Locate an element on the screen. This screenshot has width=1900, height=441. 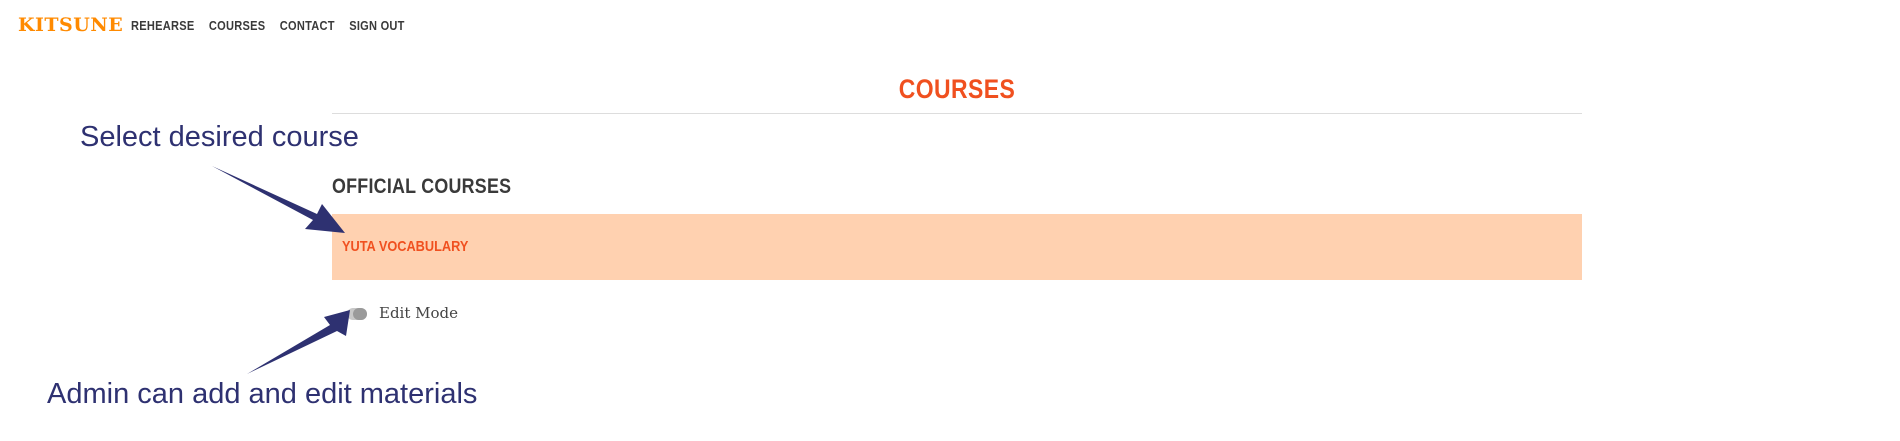
nav-rehearse: REHEARSE is located at coordinates (162, 25).